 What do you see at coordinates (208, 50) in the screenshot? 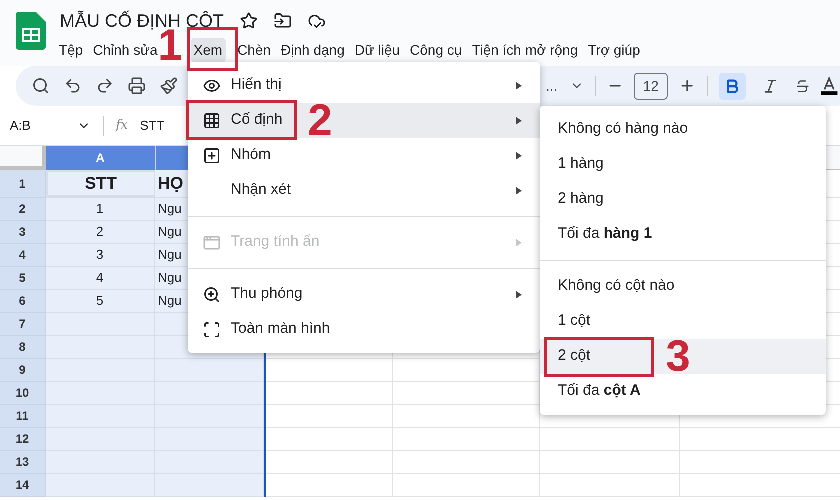
I see `menu-item: Xem` at bounding box center [208, 50].